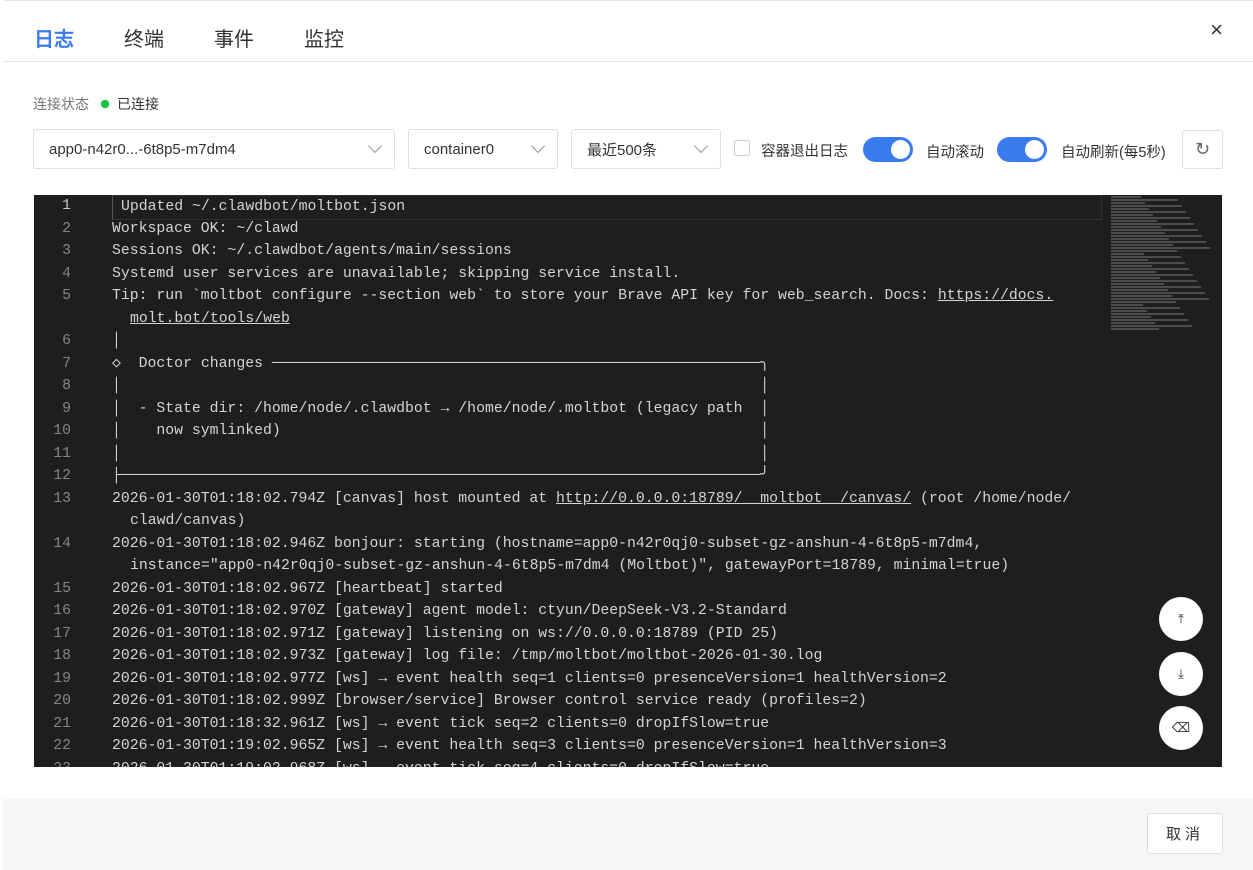  Describe the element at coordinates (646, 149) in the screenshot. I see `range-select: 最近500条` at that location.